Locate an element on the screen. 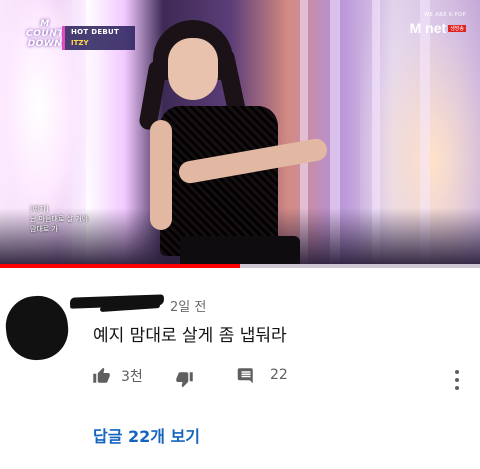 This screenshot has height=469, width=480. comment-text: 예지 맘대로 살게 좀 냅둬라 is located at coordinates (190, 336).